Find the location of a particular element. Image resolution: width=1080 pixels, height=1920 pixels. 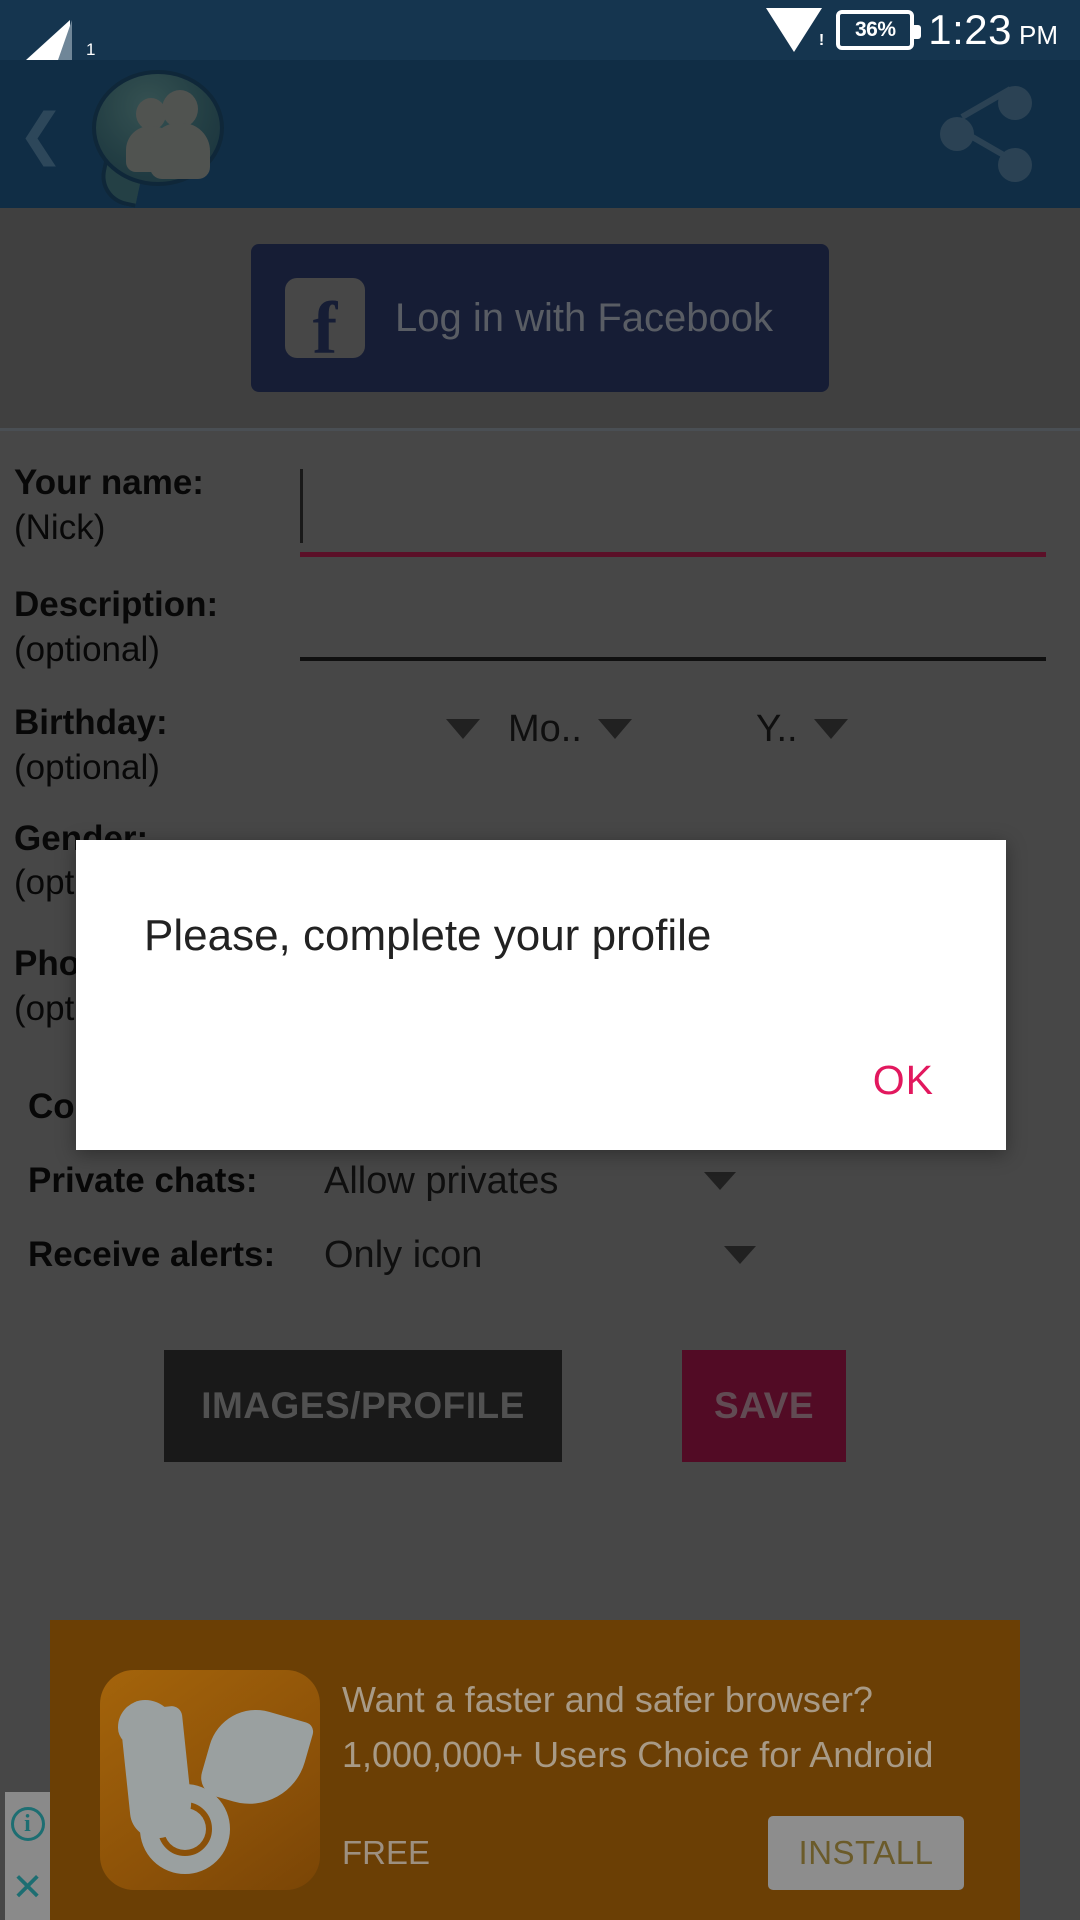

form-action-buttons: IMAGES/PROFILE SAVE is located at coordinates (540, 1406).